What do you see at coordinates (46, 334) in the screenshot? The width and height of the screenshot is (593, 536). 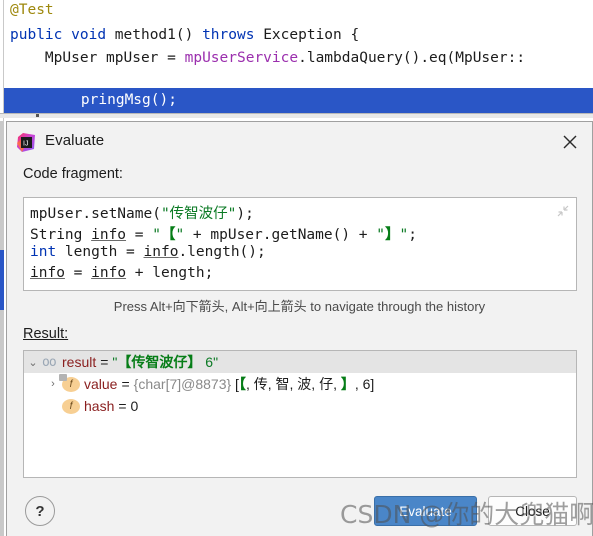 I see `result-label: Result:` at bounding box center [46, 334].